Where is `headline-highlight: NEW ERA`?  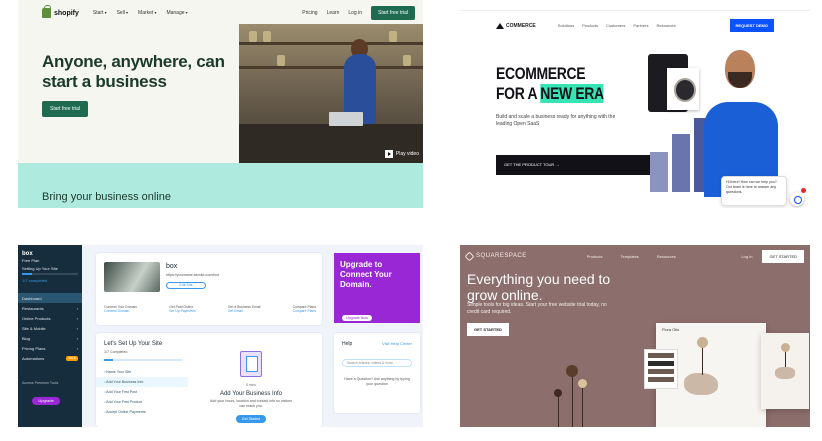 headline-highlight: NEW ERA is located at coordinates (572, 94).